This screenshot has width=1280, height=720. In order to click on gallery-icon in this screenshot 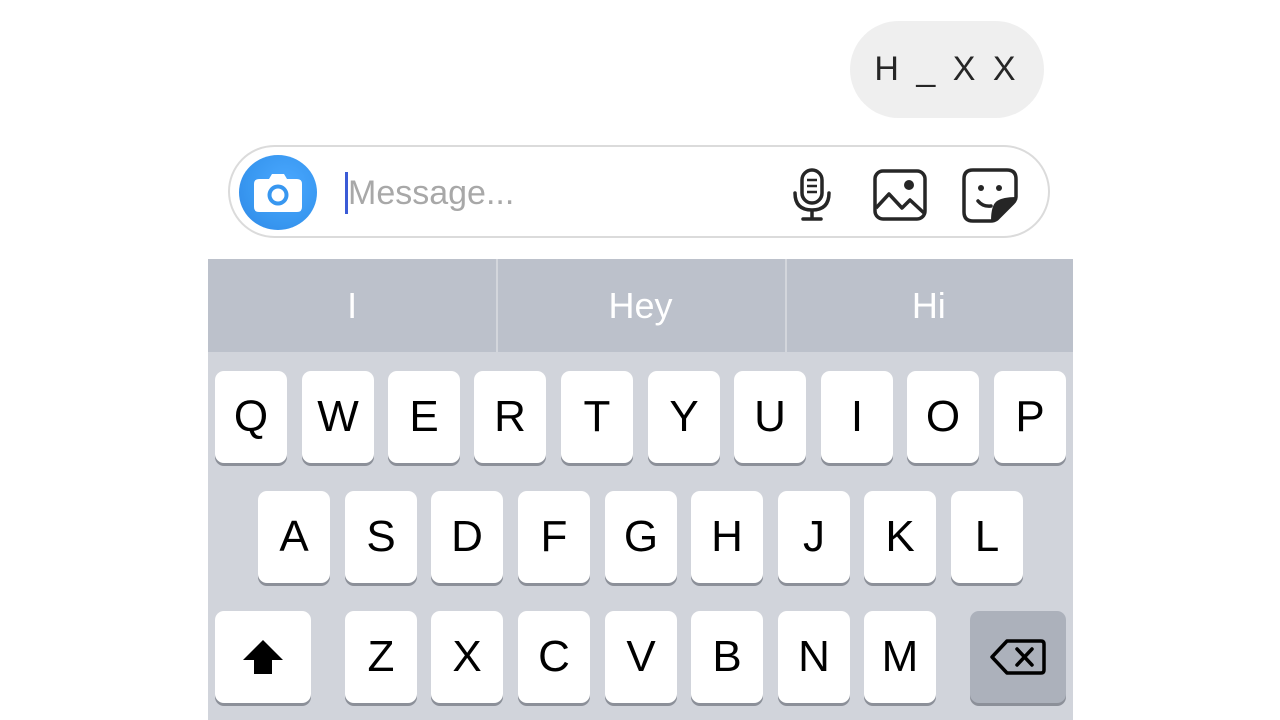, I will do `click(900, 195)`.